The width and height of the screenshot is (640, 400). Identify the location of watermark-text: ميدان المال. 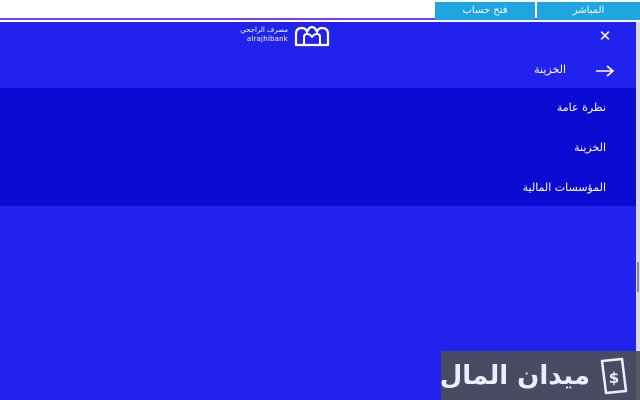
(514, 376).